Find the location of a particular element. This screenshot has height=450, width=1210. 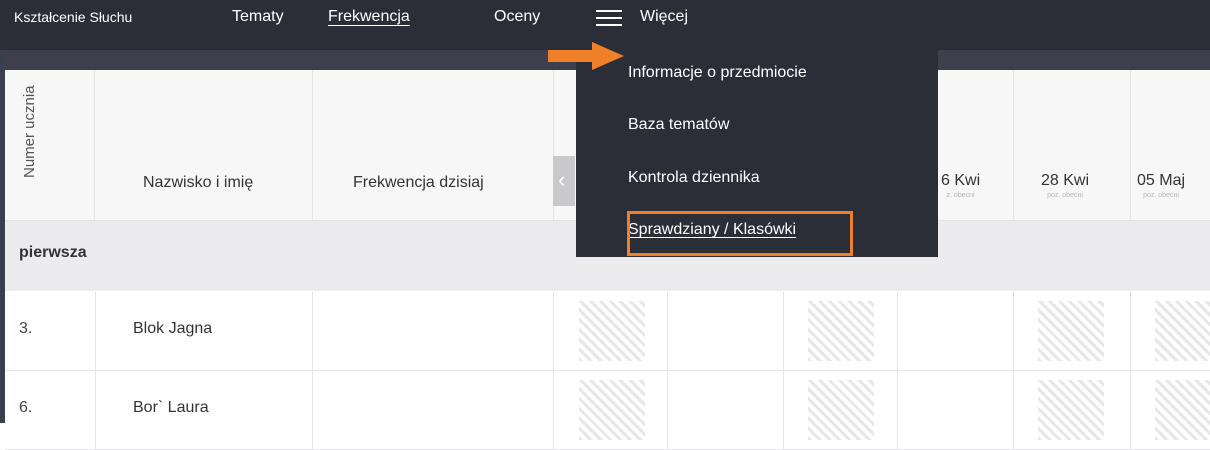

tab-oceny: Oceny is located at coordinates (517, 17).